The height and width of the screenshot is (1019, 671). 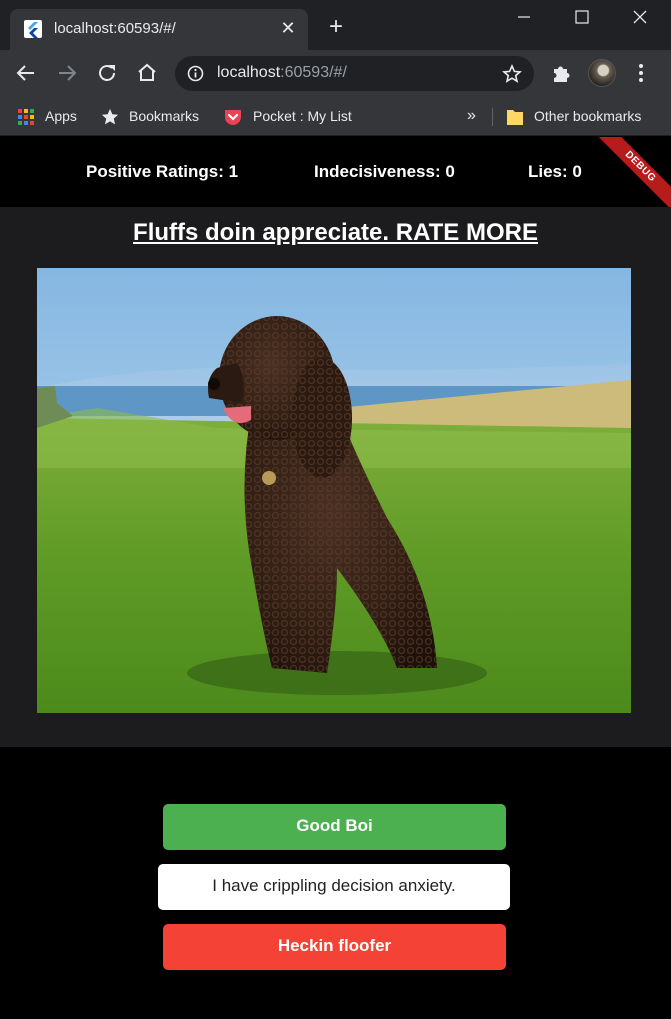 I want to click on address-bar: localhost:60593/#/, so click(x=354, y=73).